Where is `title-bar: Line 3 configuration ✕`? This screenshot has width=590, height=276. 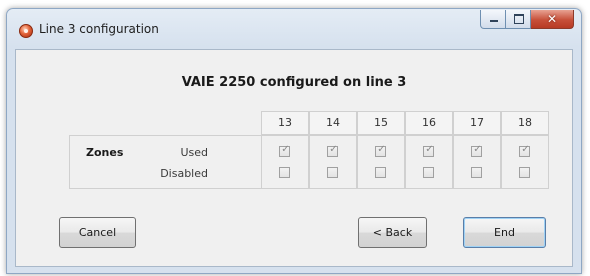 title-bar: Line 3 configuration ✕ is located at coordinates (294, 29).